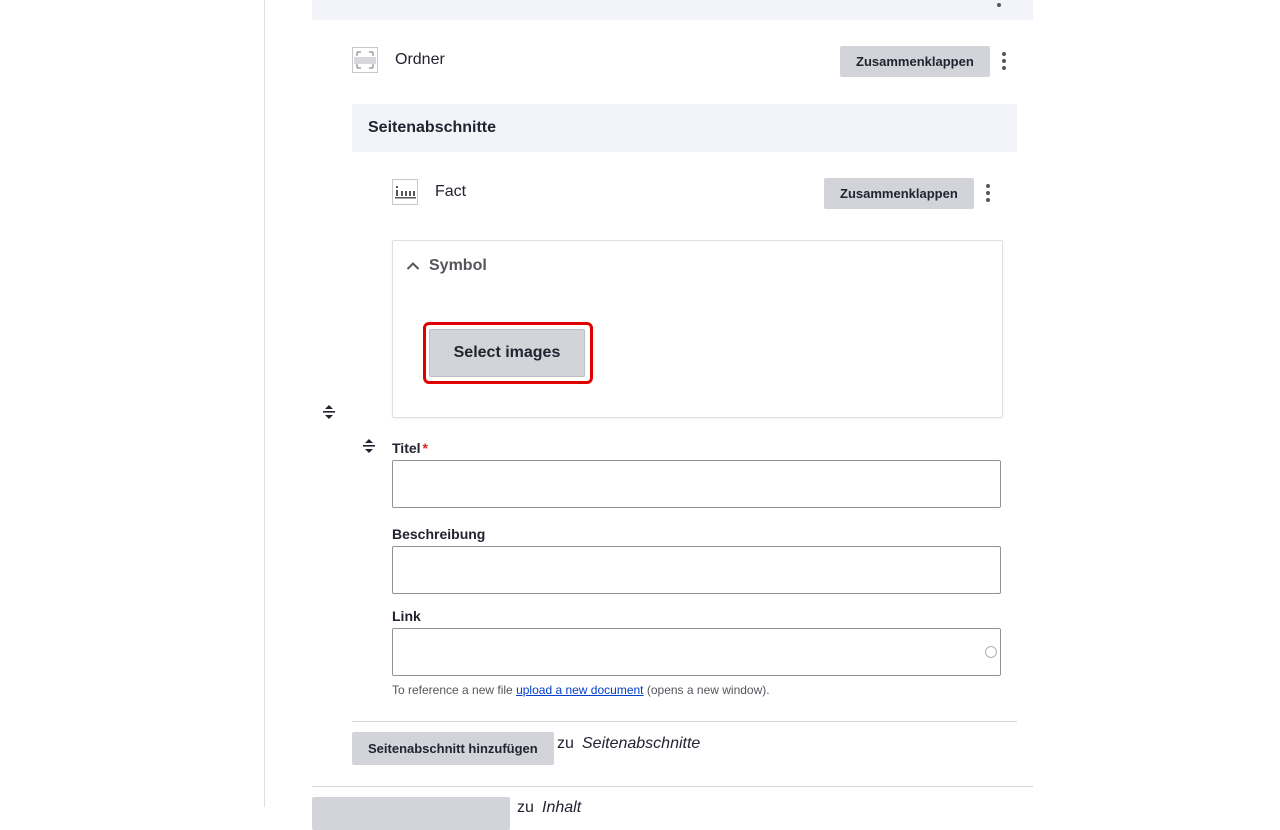  I want to click on add-content-button, so click(411, 813).